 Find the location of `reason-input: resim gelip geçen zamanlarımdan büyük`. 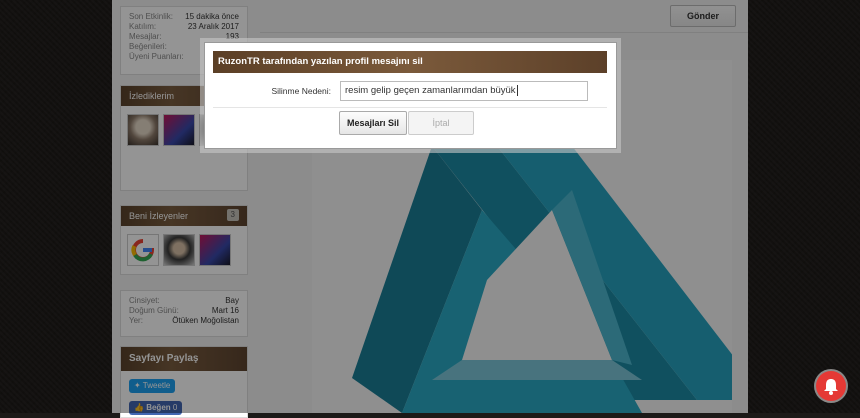

reason-input: resim gelip geçen zamanlarımdan büyük is located at coordinates (464, 91).